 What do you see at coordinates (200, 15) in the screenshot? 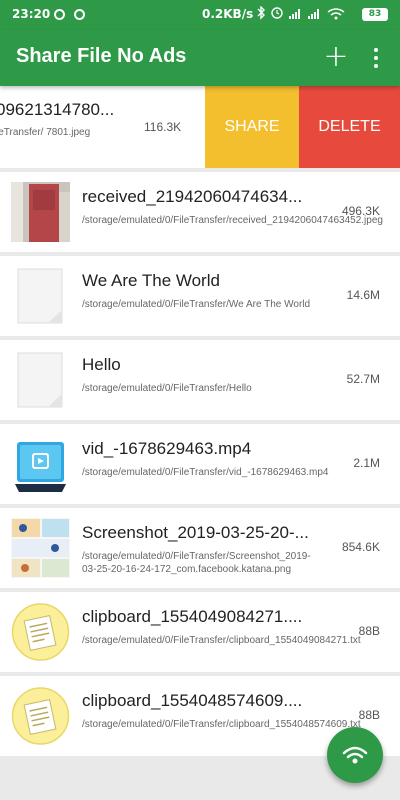
I see `status-bar: 23:20 0.2KB/s 83` at bounding box center [200, 15].